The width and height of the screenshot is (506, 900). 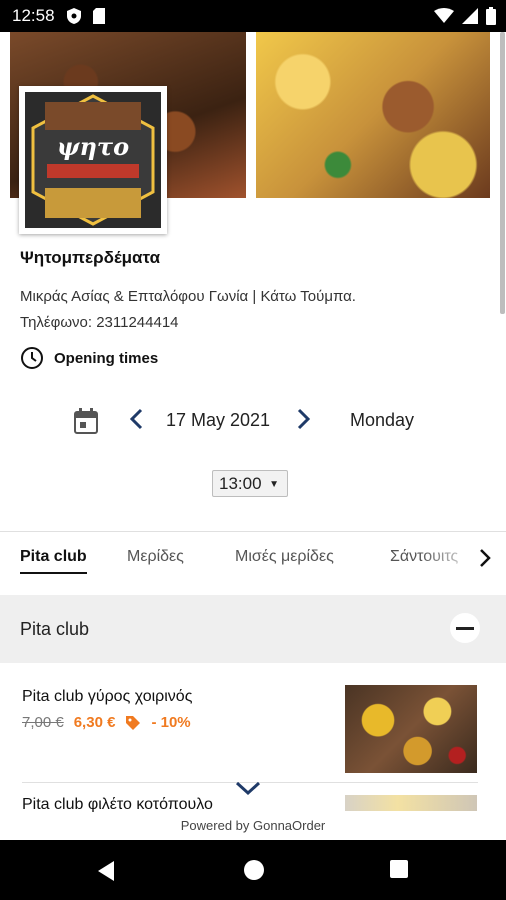 I want to click on signal-icon, so click(x=470, y=16).